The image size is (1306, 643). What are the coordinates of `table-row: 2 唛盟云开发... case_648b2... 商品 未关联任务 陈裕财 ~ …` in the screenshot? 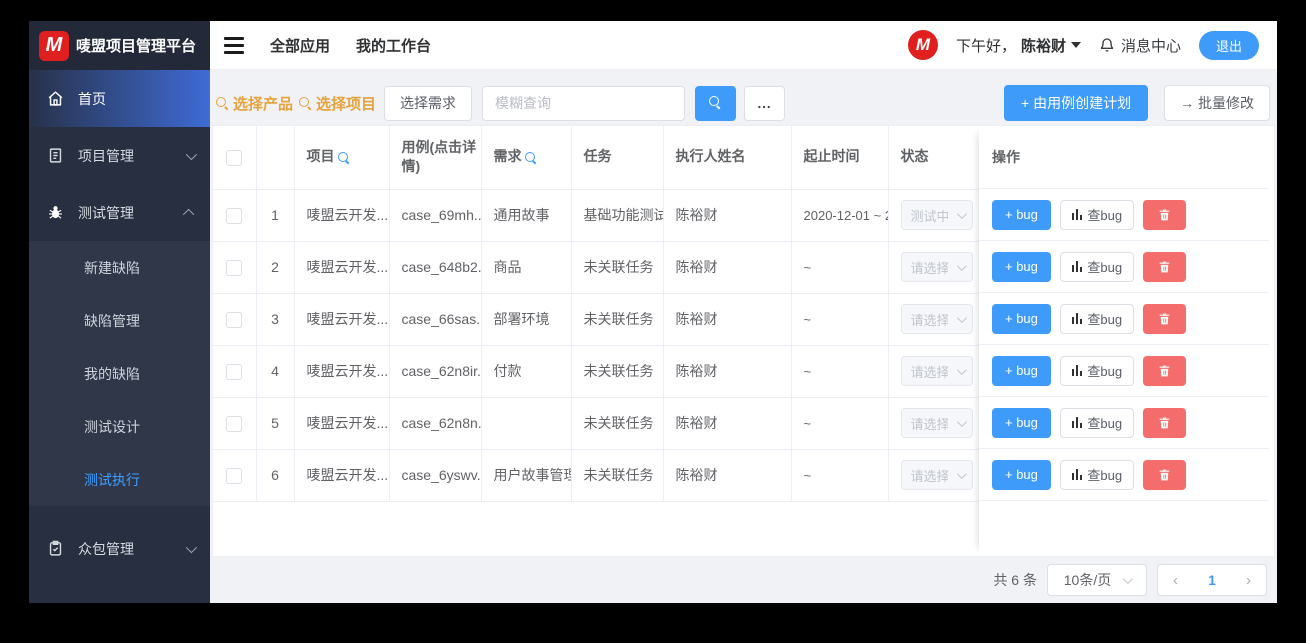 It's located at (596, 267).